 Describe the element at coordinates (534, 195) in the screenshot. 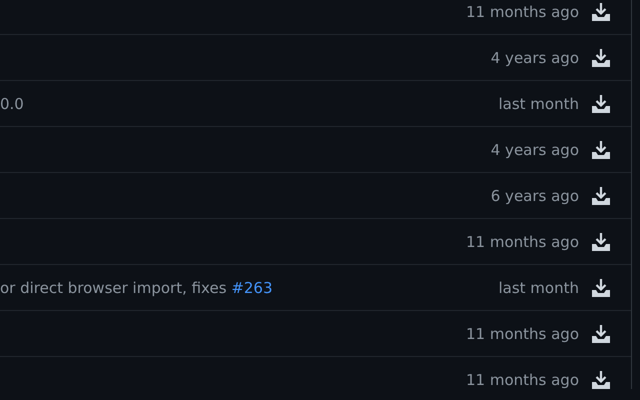

I see `commit-time: 6 years ago` at that location.